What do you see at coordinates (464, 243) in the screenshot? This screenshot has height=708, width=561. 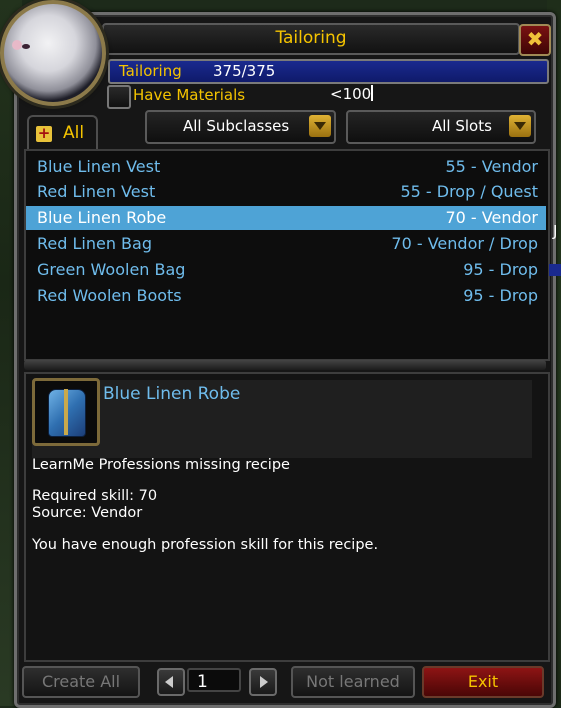 I see `recipe-source: 70 - Vendor / Drop` at bounding box center [464, 243].